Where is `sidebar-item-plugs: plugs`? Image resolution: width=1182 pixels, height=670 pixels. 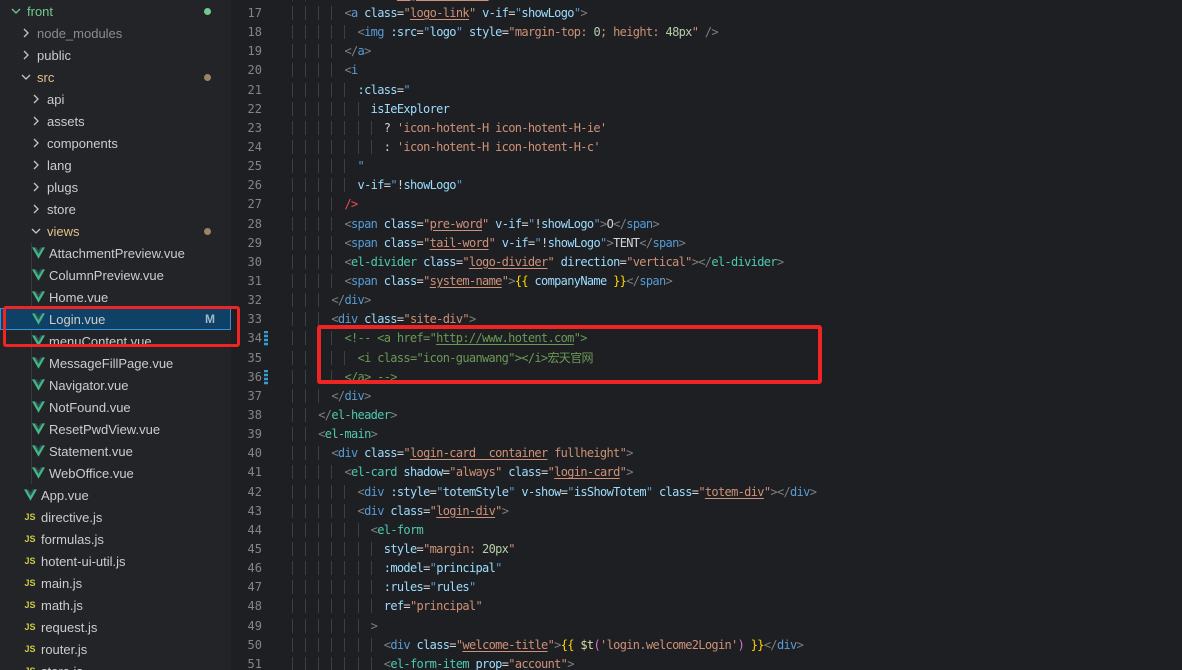 sidebar-item-plugs: plugs is located at coordinates (115, 187).